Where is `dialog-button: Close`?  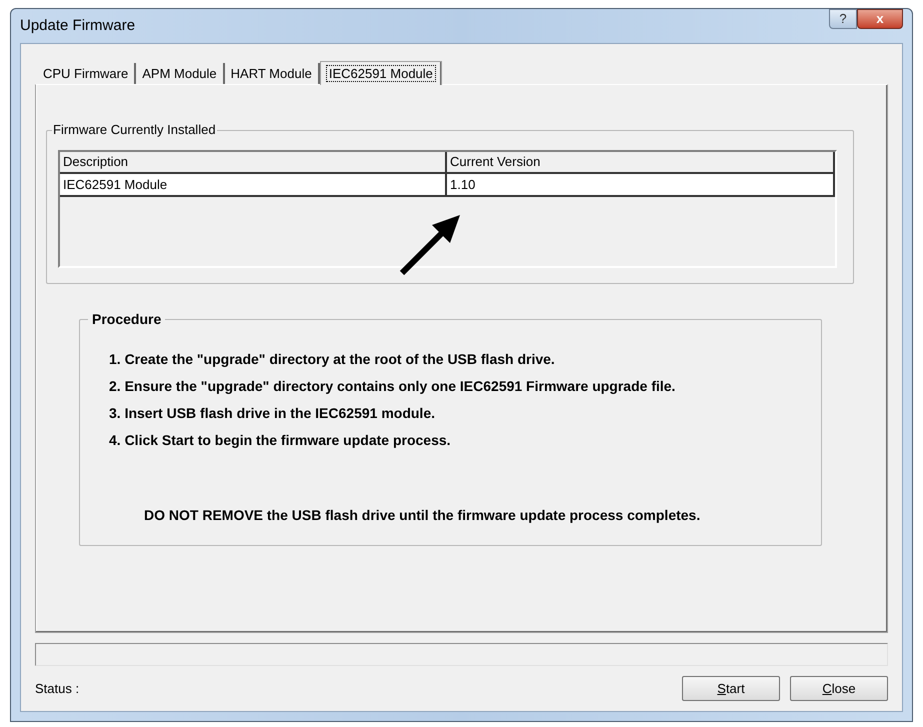 dialog-button: Close is located at coordinates (839, 688).